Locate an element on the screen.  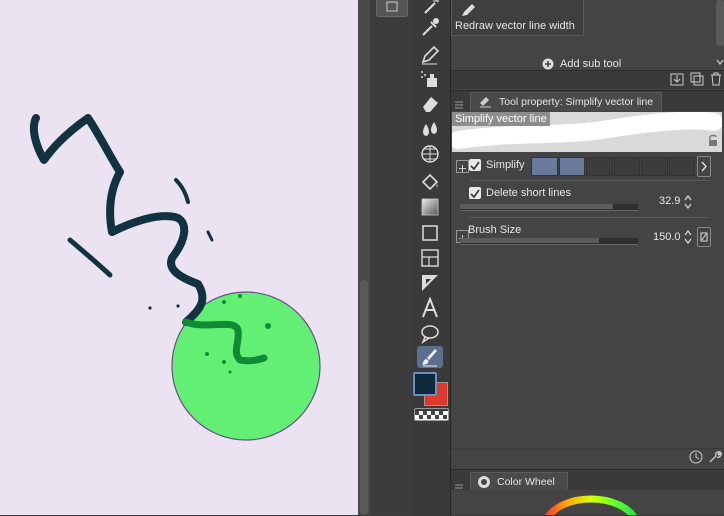
text-tool is located at coordinates (430, 308).